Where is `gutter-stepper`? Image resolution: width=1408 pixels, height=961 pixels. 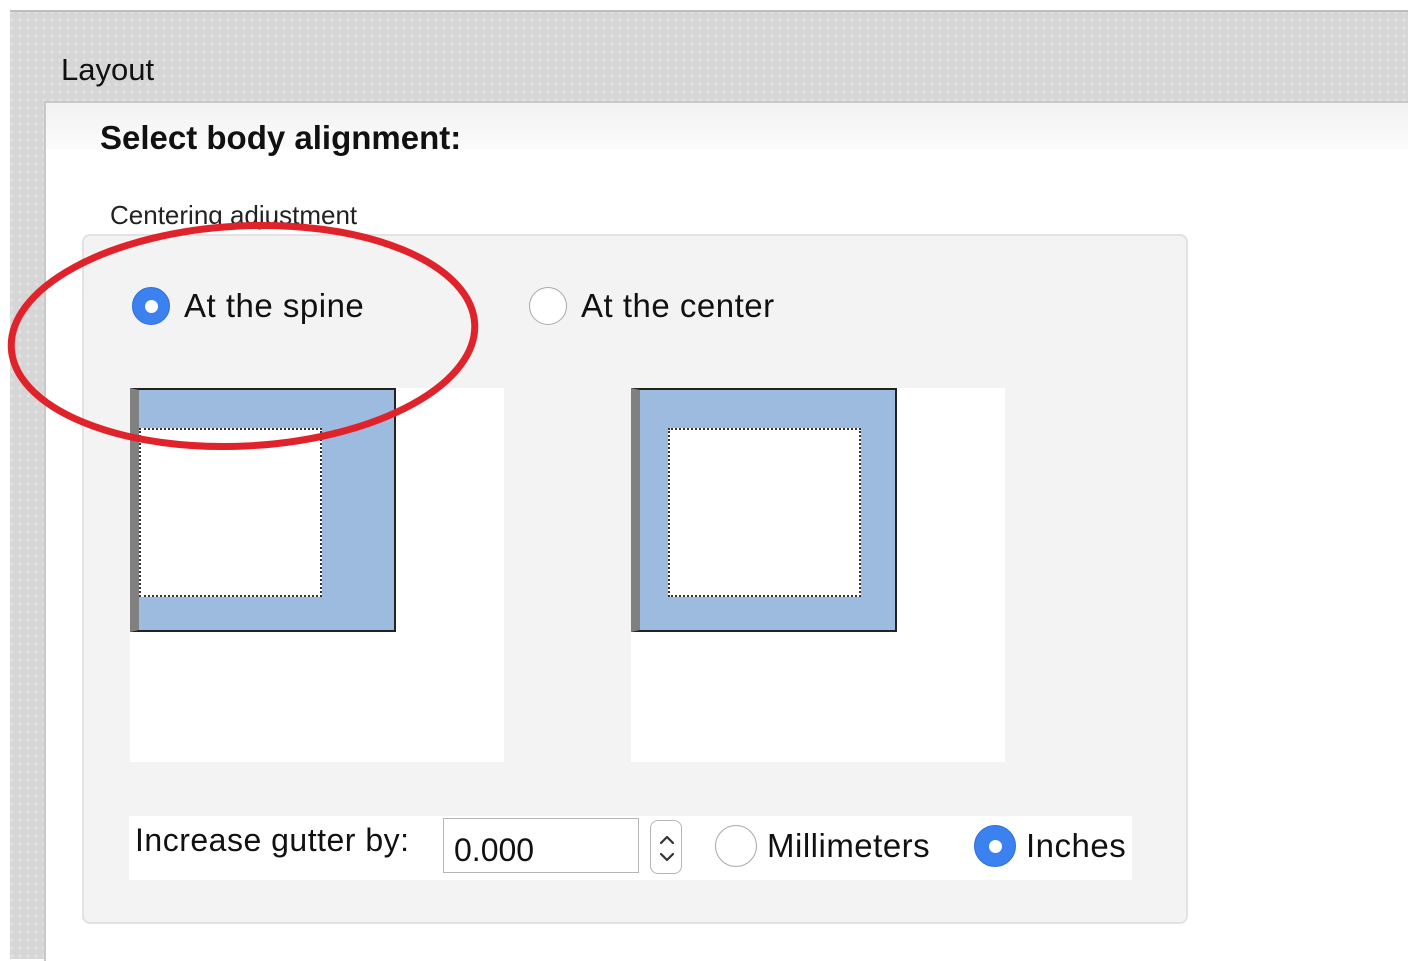
gutter-stepper is located at coordinates (666, 847).